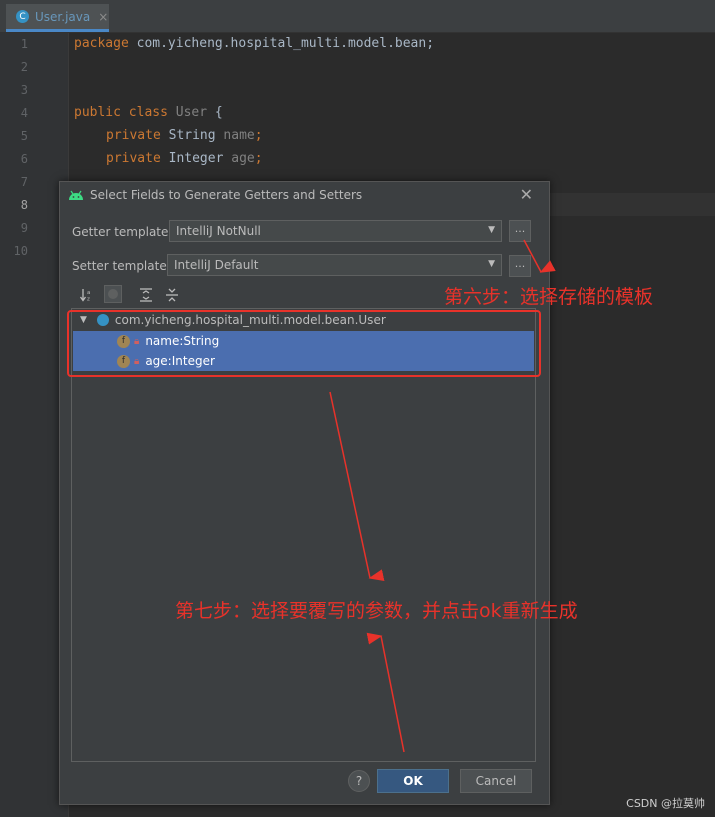  I want to click on show-inherited-toggle, so click(113, 294).